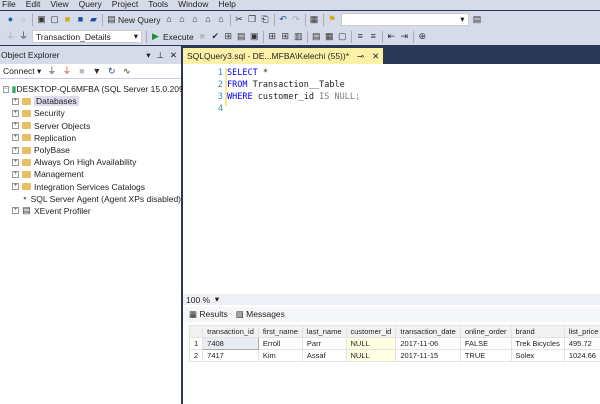 This screenshot has height=404, width=600. What do you see at coordinates (254, 36) in the screenshot?
I see `intellisense-icon: ▣` at bounding box center [254, 36].